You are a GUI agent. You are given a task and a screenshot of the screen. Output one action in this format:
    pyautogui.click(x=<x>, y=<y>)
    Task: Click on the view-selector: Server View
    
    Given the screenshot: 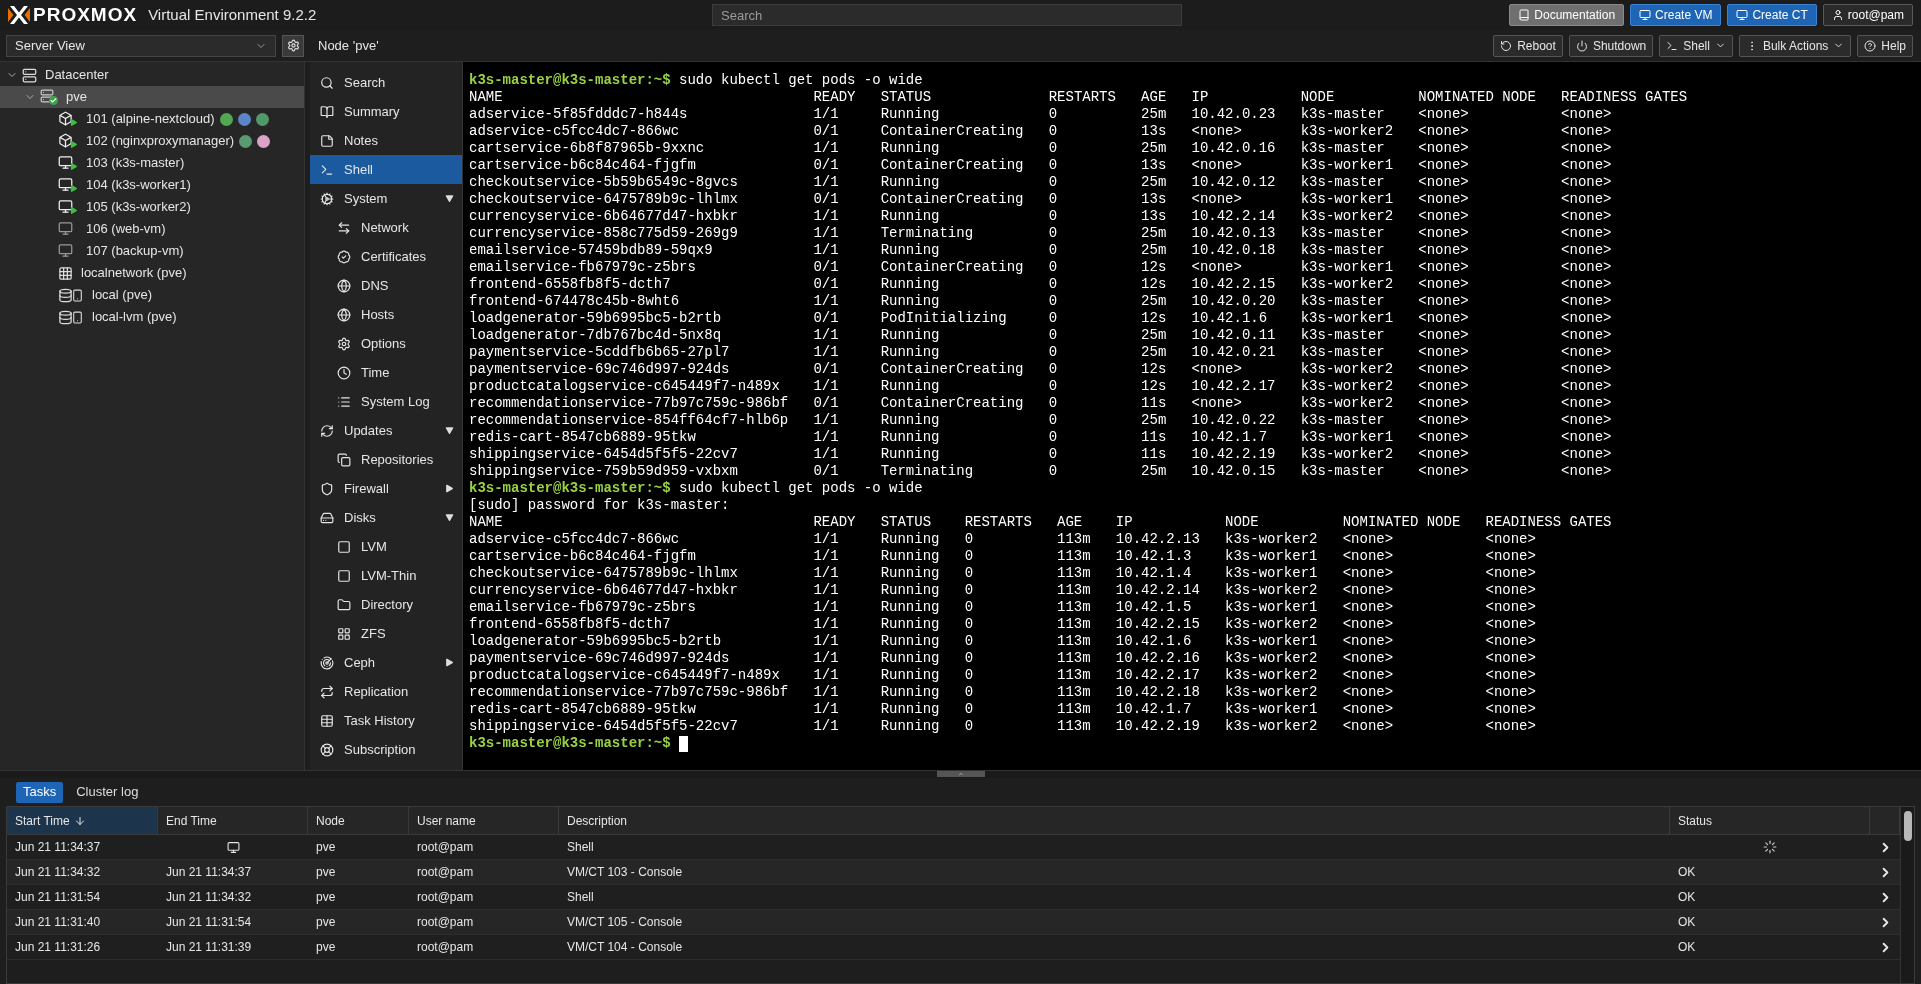 What is the action you would take?
    pyautogui.click(x=141, y=45)
    